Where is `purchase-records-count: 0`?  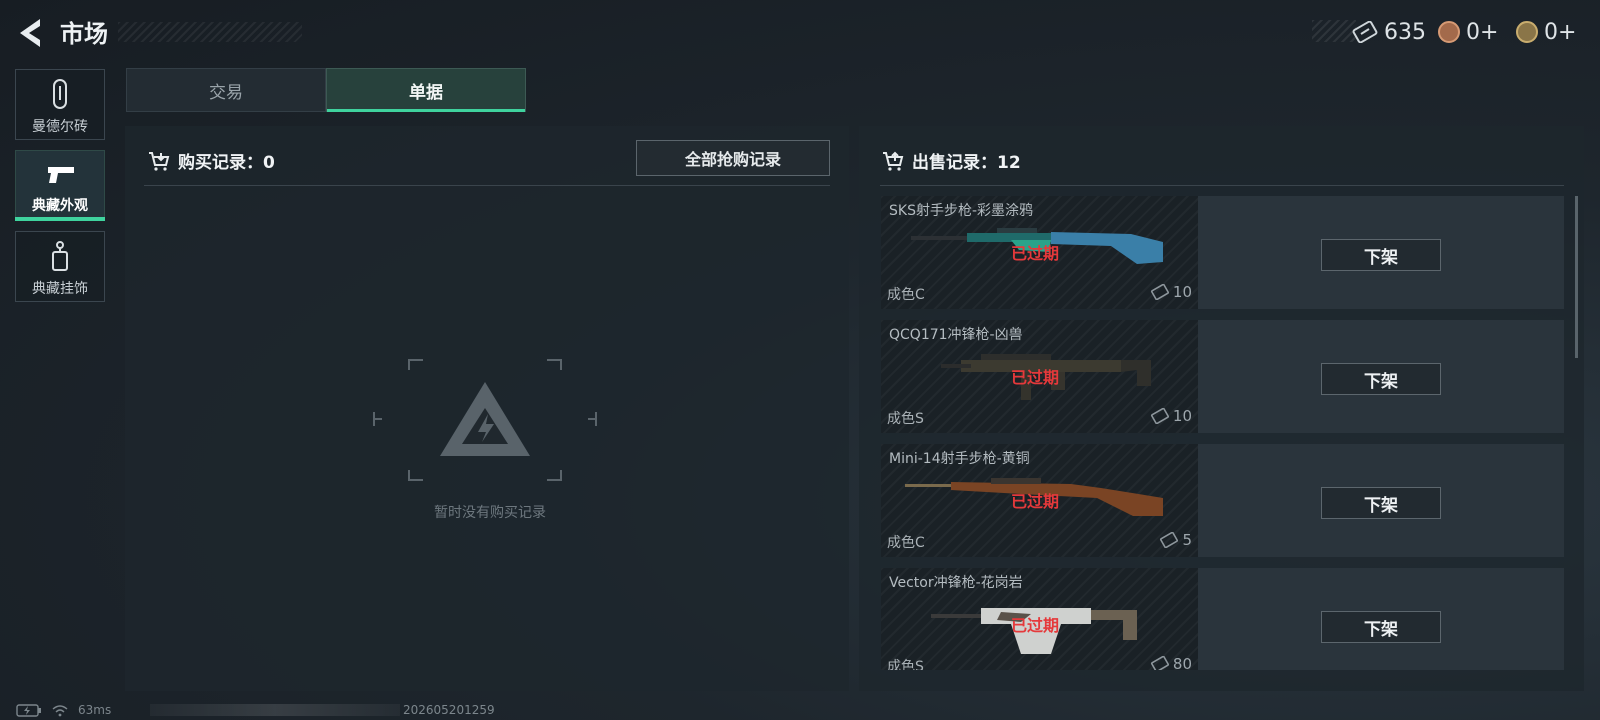
purchase-records-count: 0 is located at coordinates (269, 163).